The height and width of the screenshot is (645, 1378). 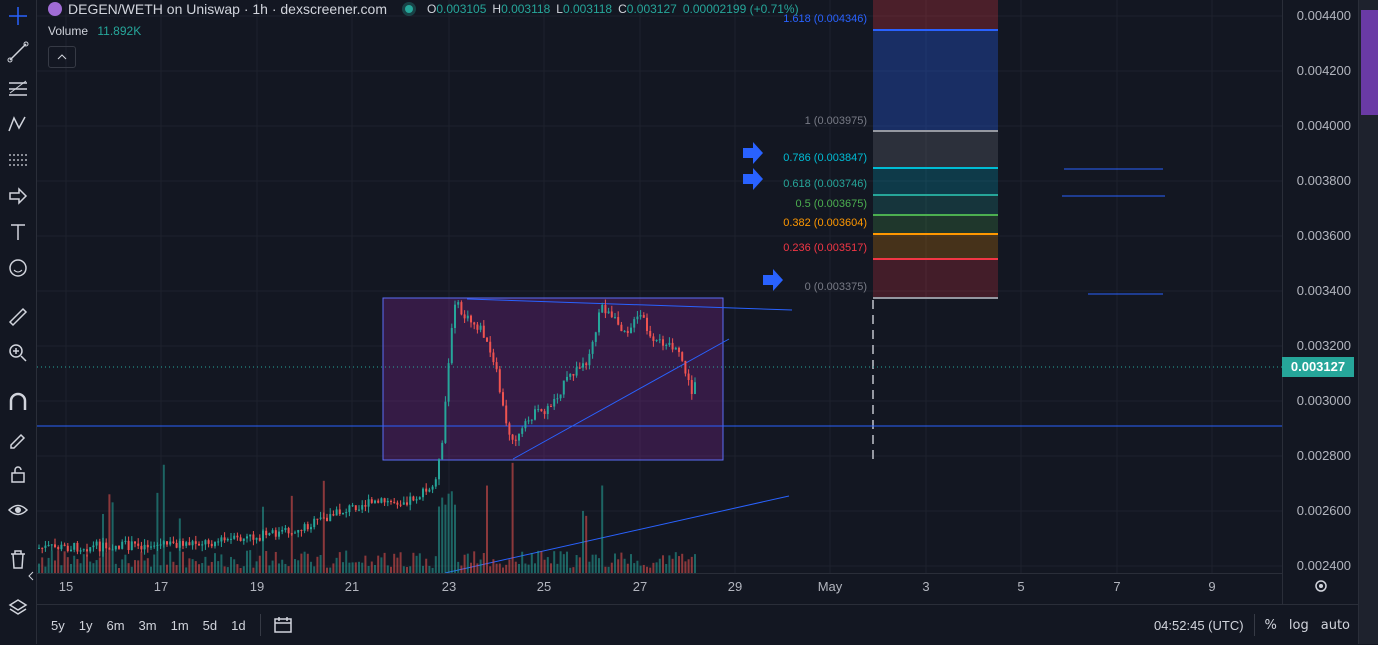 I want to click on ohlc-change: 0.00002199 (+0.71%), so click(x=740, y=9).